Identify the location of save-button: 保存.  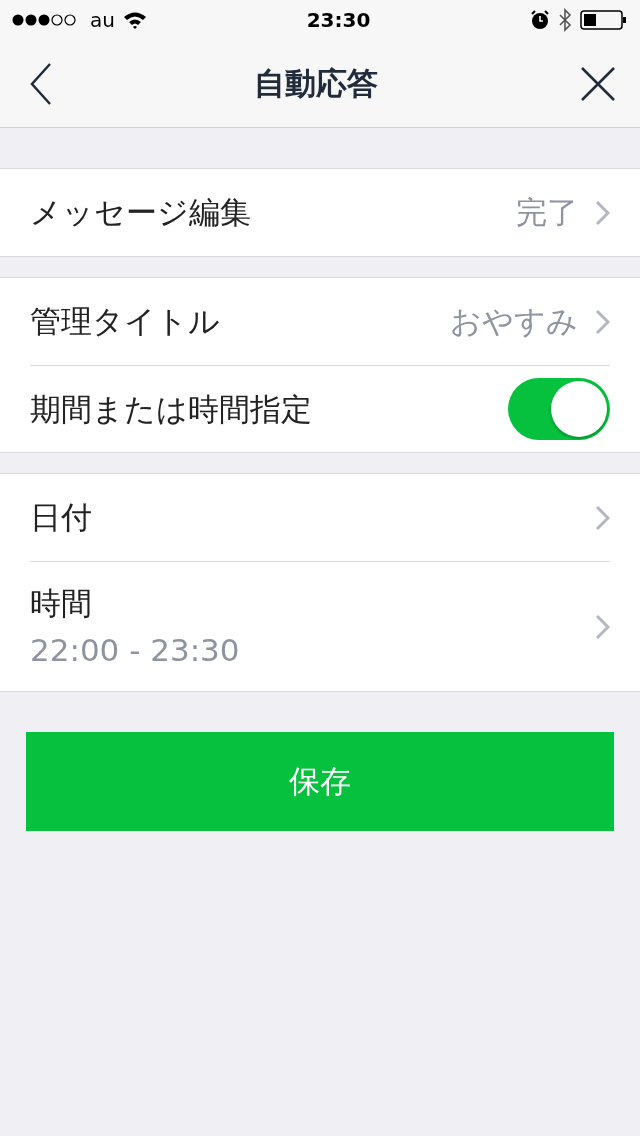
(320, 781).